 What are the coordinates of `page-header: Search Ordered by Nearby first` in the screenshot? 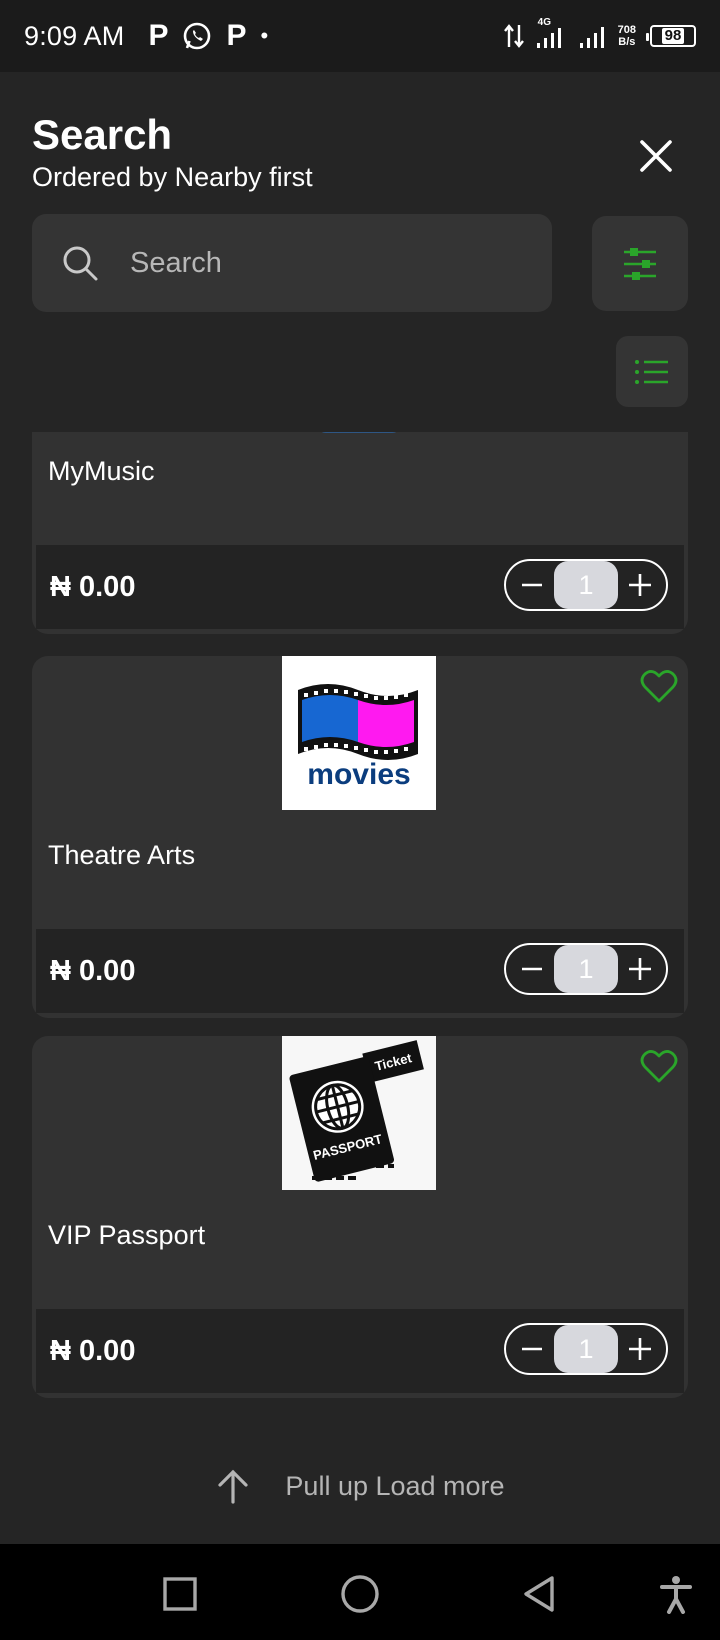 It's located at (172, 153).